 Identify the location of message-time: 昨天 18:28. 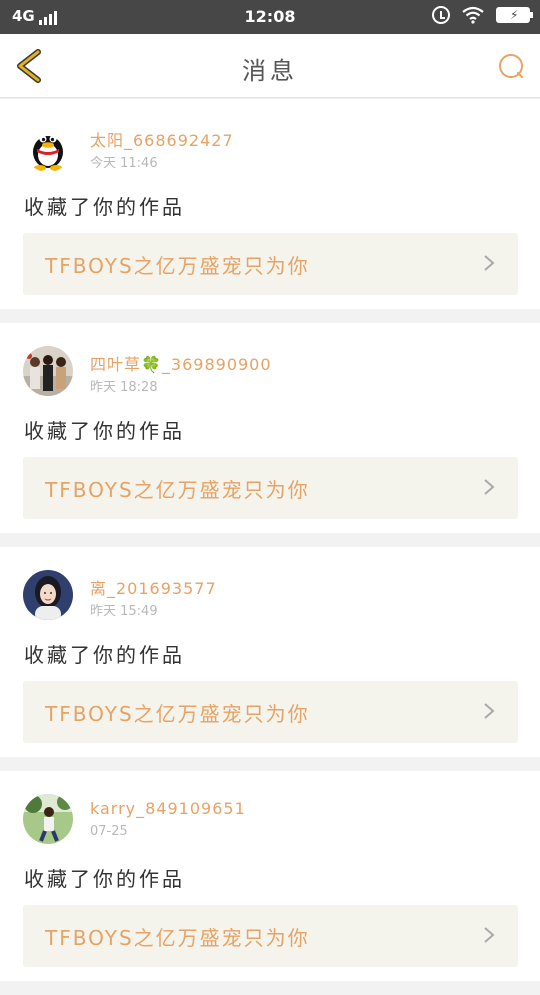
(124, 387).